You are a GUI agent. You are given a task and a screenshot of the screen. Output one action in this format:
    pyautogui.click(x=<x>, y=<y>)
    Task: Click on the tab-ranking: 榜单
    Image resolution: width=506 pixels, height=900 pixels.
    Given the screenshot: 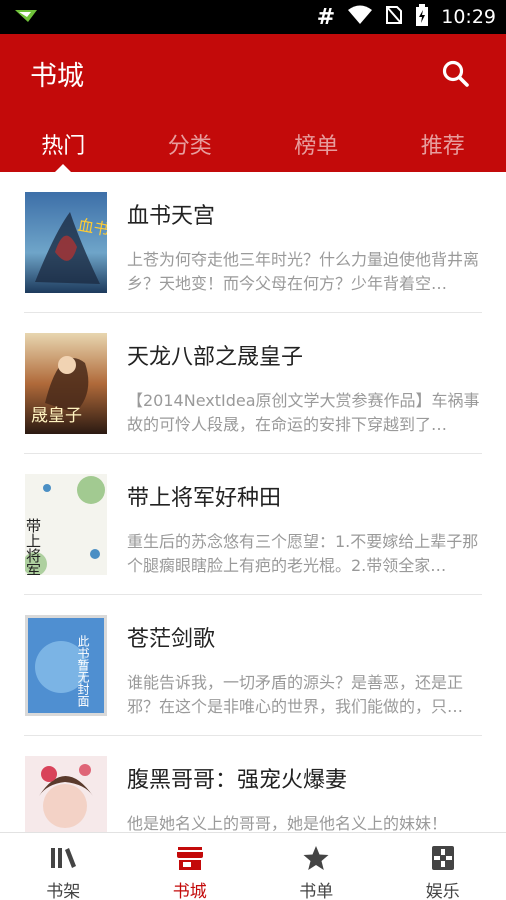 What is the action you would take?
    pyautogui.click(x=316, y=146)
    